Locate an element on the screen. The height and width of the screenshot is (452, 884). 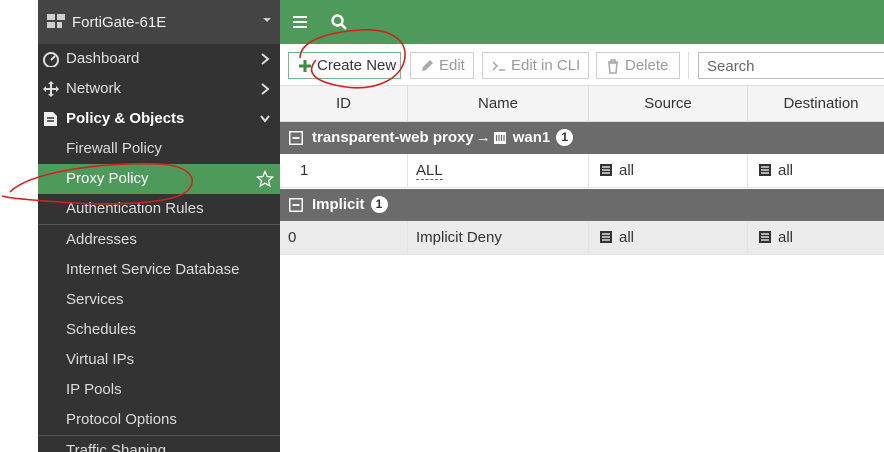
cell-name: Implicit Deny is located at coordinates (498, 238).